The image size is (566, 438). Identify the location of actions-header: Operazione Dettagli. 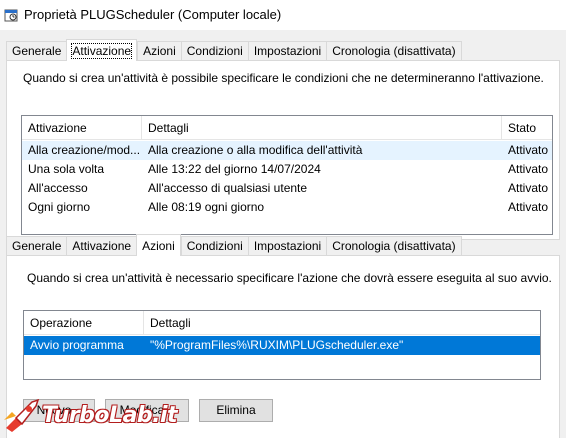
(282, 323).